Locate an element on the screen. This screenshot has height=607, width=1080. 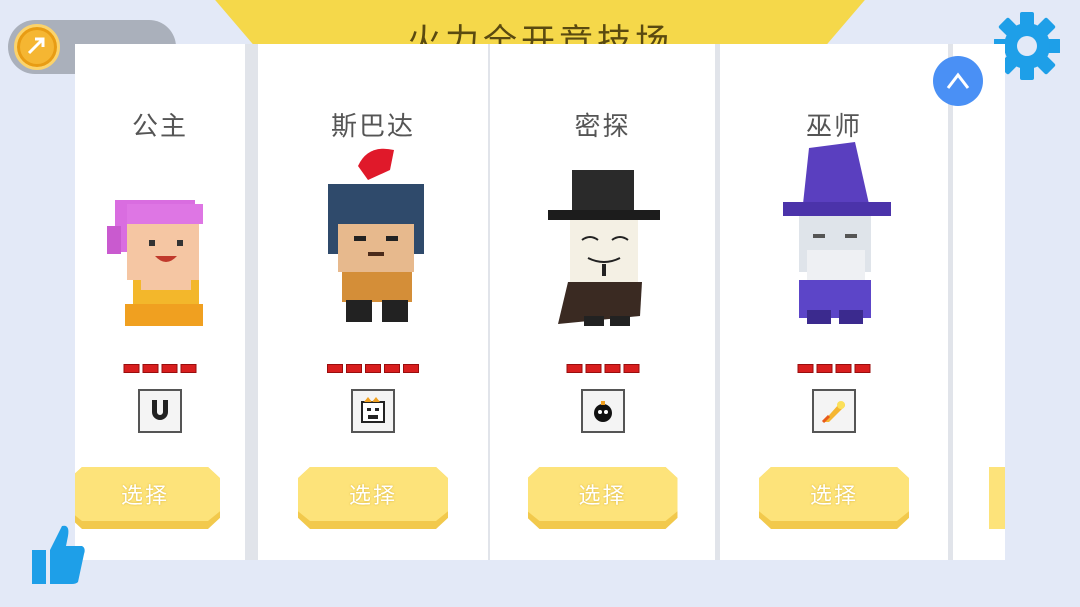
character-card-partial is located at coordinates (979, 302).